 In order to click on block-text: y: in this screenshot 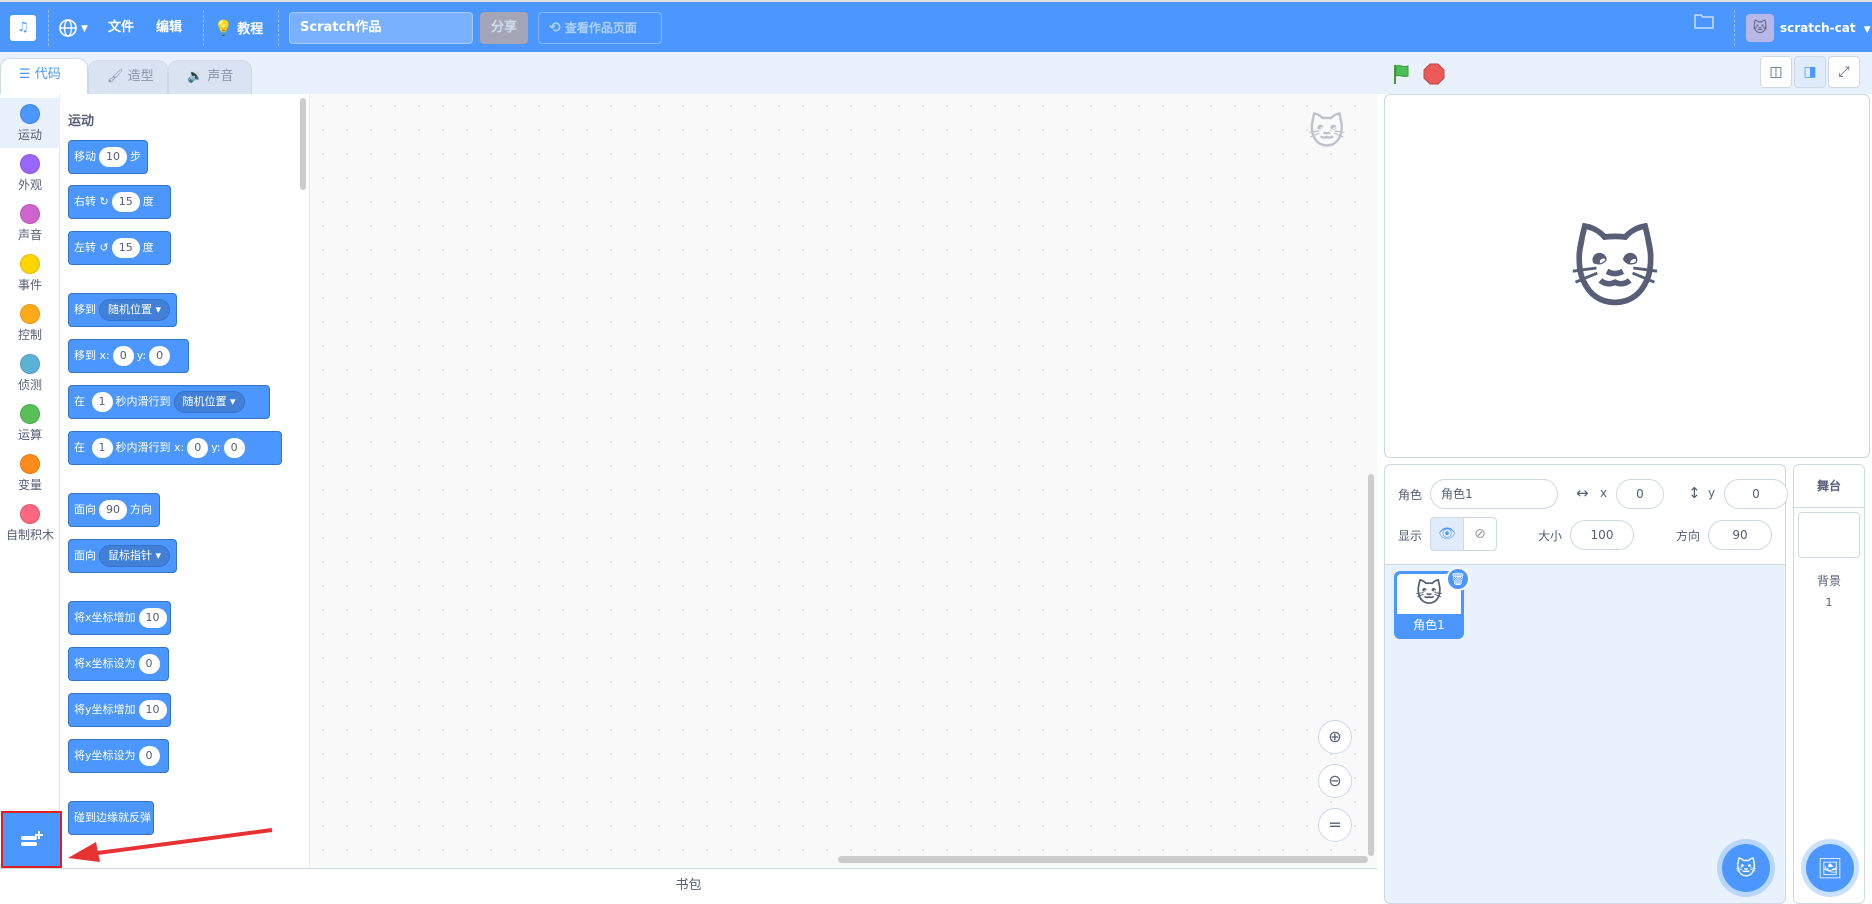, I will do `click(141, 355)`.